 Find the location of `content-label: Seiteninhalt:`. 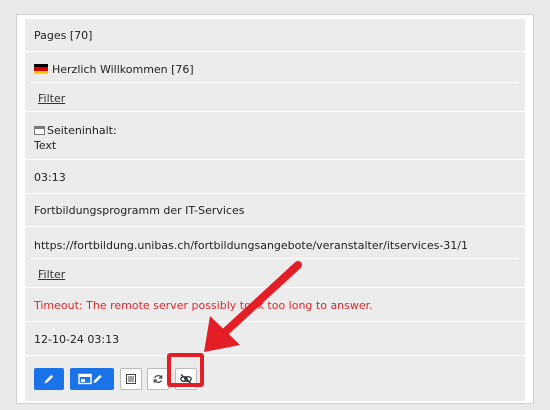

content-label: Seiteninhalt: is located at coordinates (82, 130).